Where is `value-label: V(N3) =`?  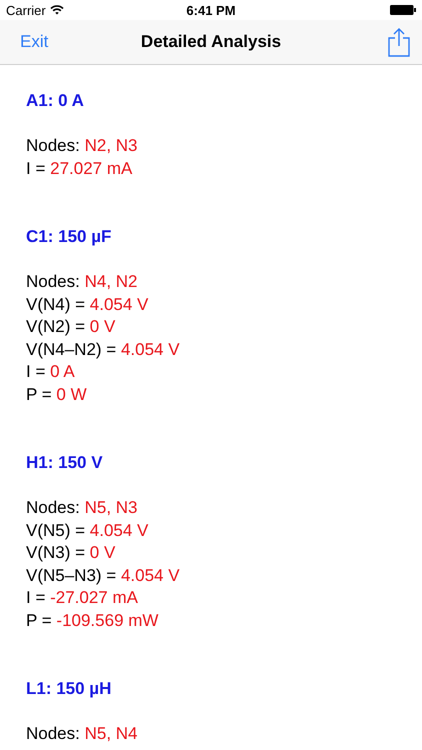 value-label: V(N3) = is located at coordinates (56, 552).